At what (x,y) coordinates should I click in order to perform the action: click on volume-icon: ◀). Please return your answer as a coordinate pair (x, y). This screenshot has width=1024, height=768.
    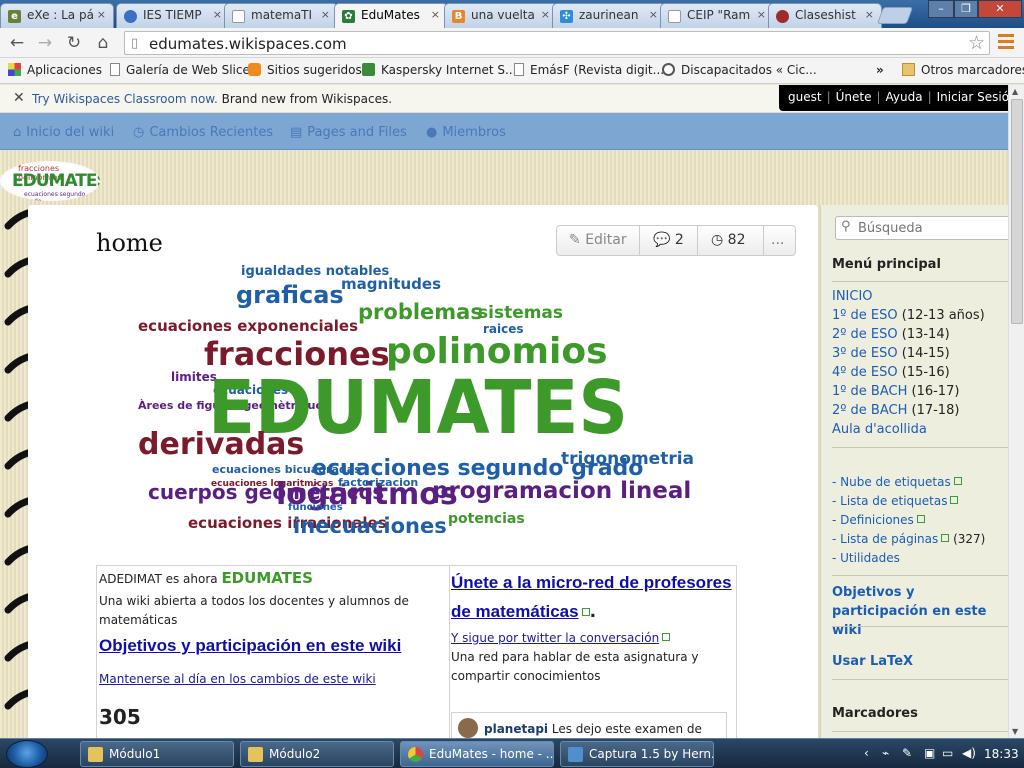
    Looking at the image, I should click on (969, 753).